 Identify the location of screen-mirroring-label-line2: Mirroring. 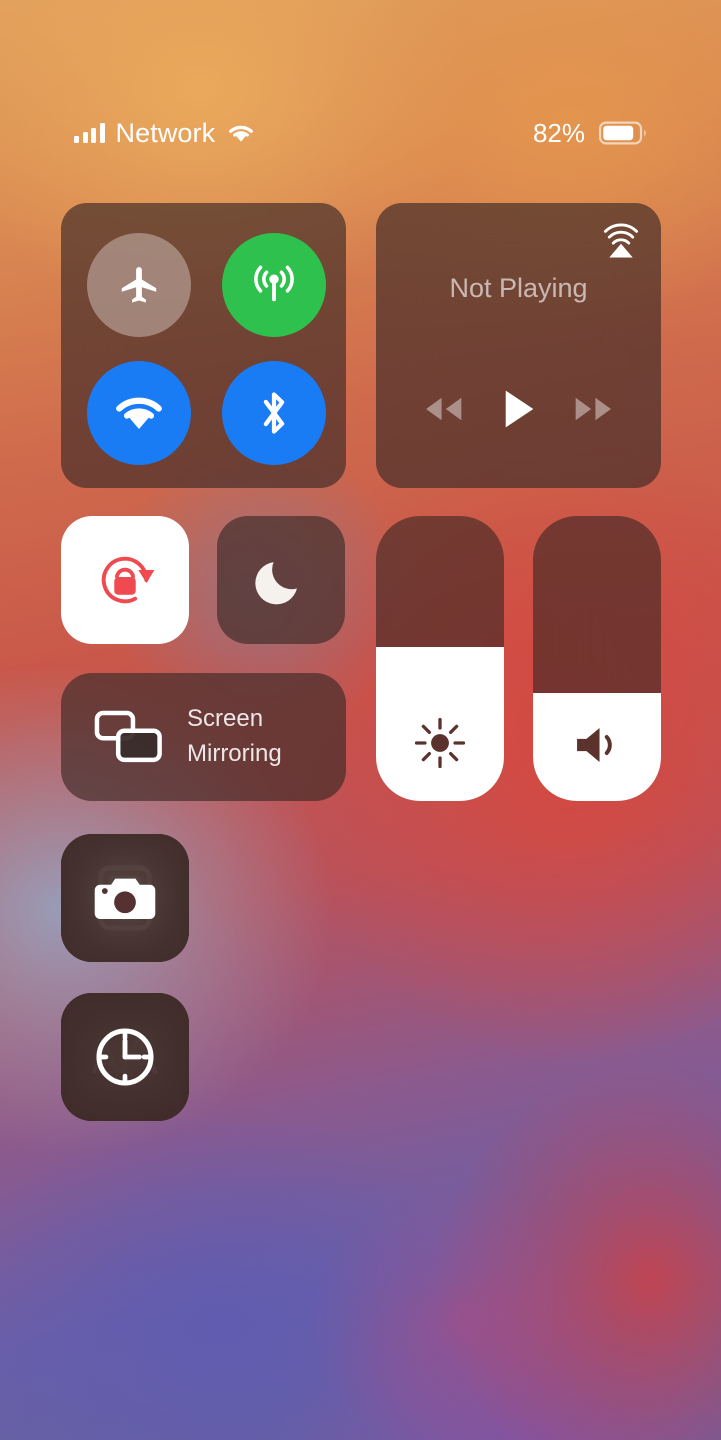
(234, 753).